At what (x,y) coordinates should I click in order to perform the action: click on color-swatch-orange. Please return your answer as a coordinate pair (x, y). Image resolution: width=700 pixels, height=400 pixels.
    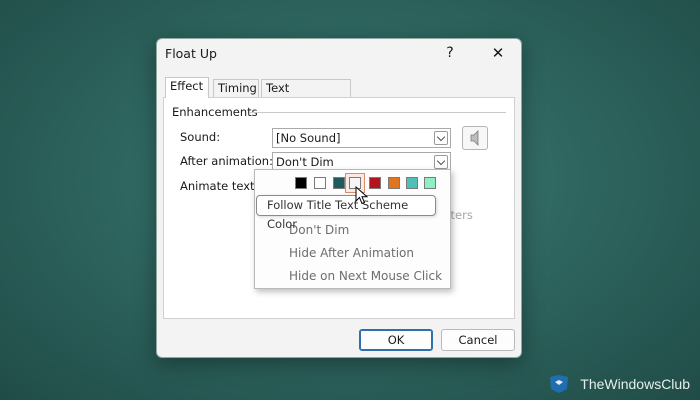
    Looking at the image, I should click on (394, 183).